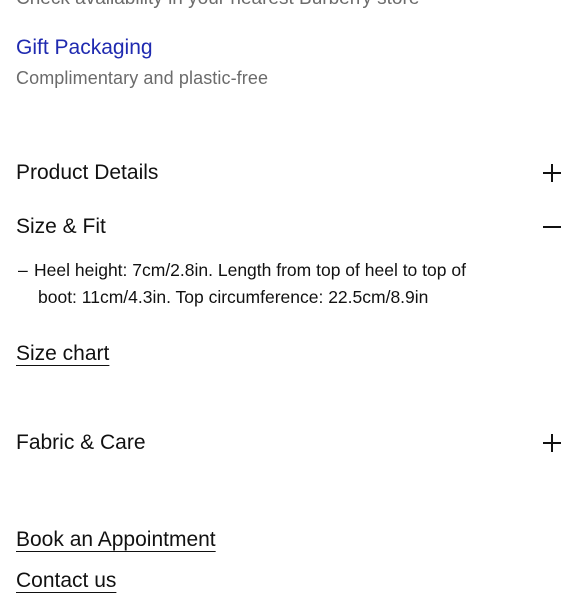  I want to click on book-appointment-link: Book an Appointment, so click(116, 540).